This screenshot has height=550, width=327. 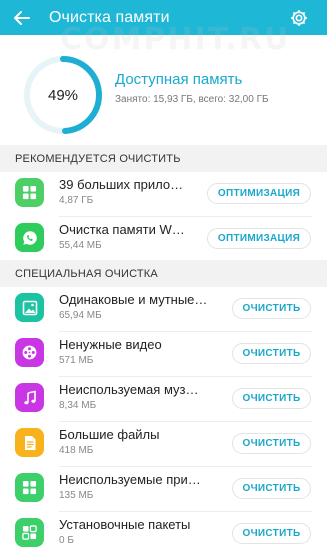 I want to click on film-reel-icon, so click(x=29, y=352).